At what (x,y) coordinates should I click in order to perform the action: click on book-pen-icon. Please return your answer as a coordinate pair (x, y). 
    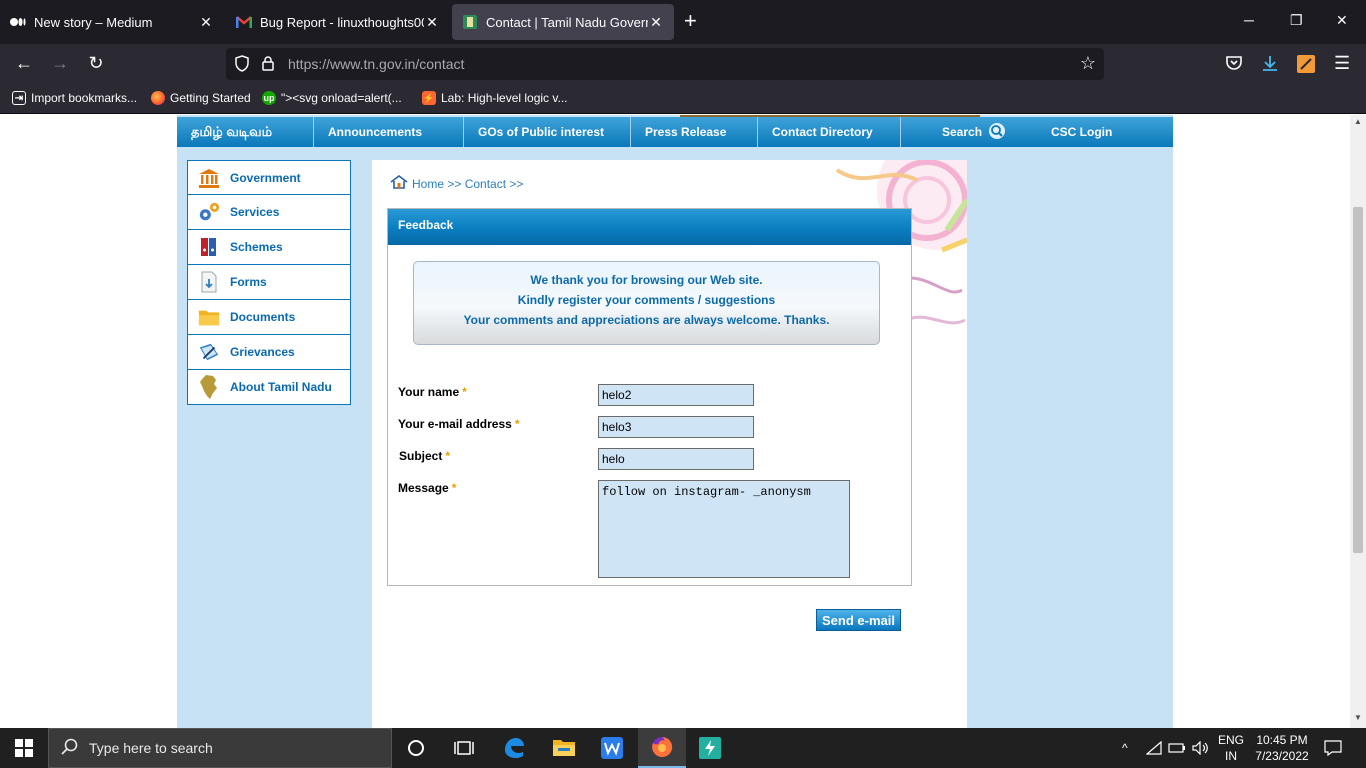
    Looking at the image, I should click on (209, 352).